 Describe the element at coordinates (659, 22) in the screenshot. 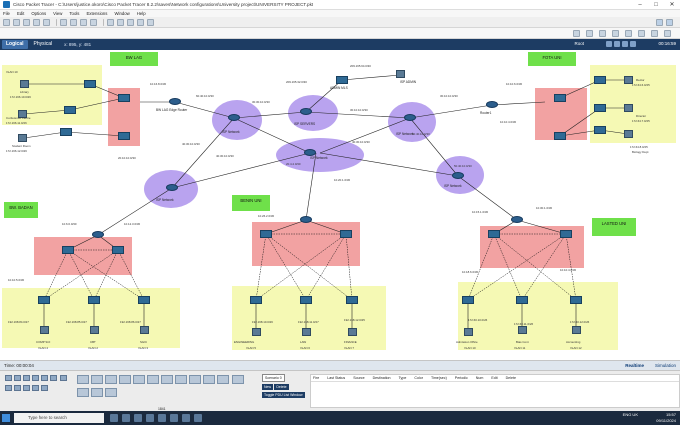

I see `network-info-icon` at that location.